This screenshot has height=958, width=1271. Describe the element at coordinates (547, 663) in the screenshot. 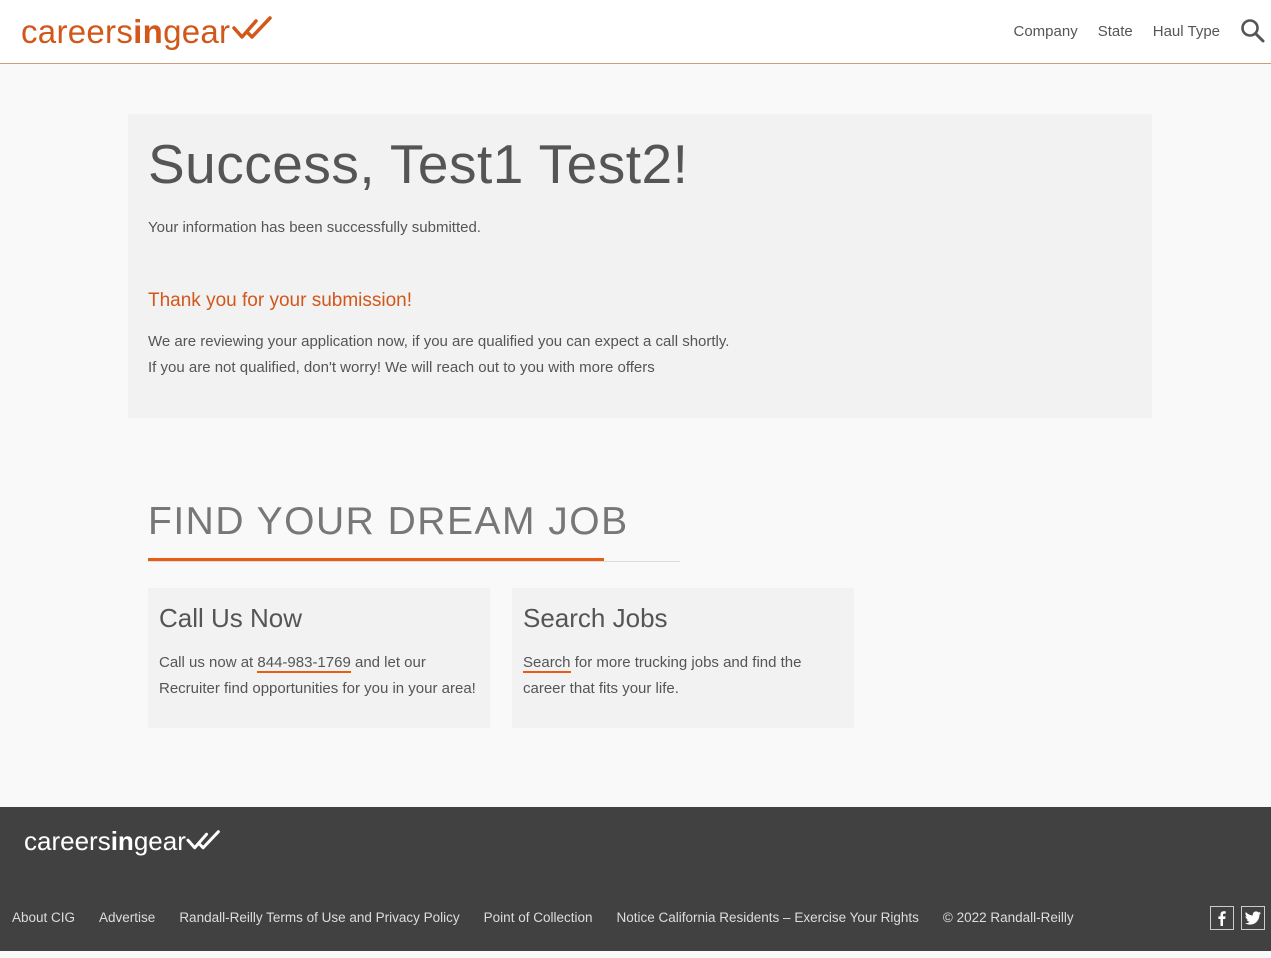

I see `search-link: Search` at that location.